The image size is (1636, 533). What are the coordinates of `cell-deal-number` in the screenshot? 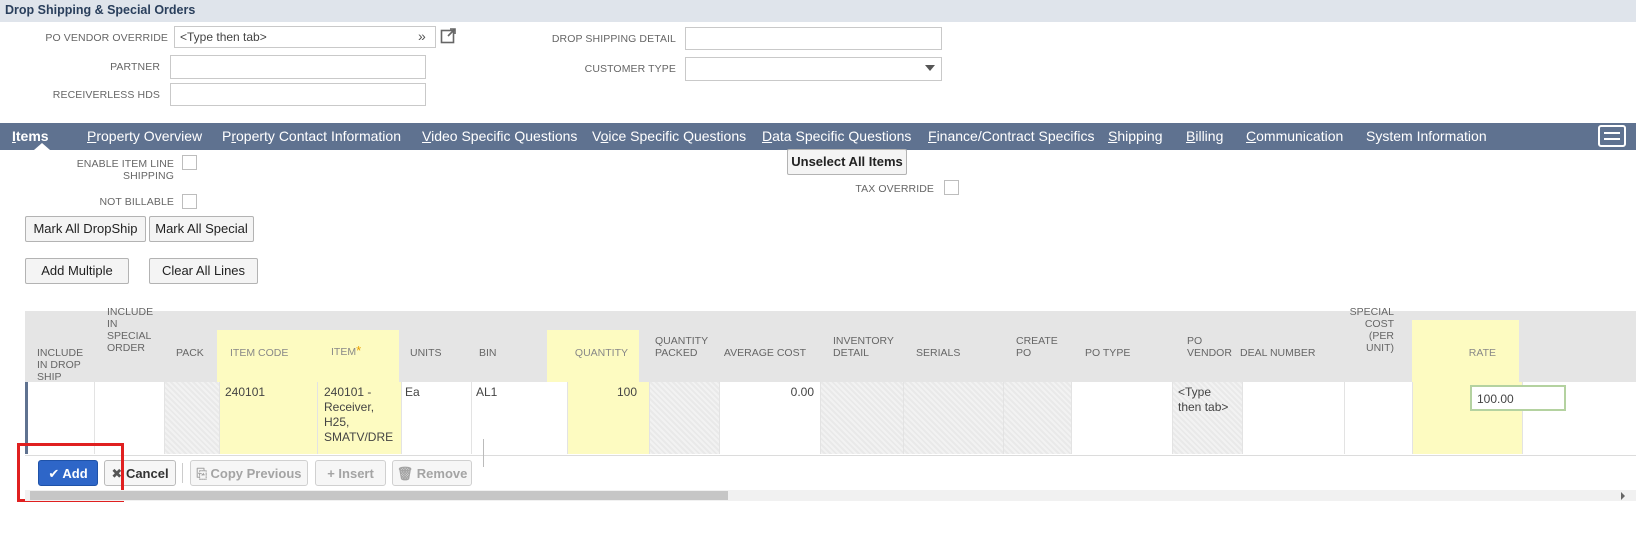 It's located at (1294, 418).